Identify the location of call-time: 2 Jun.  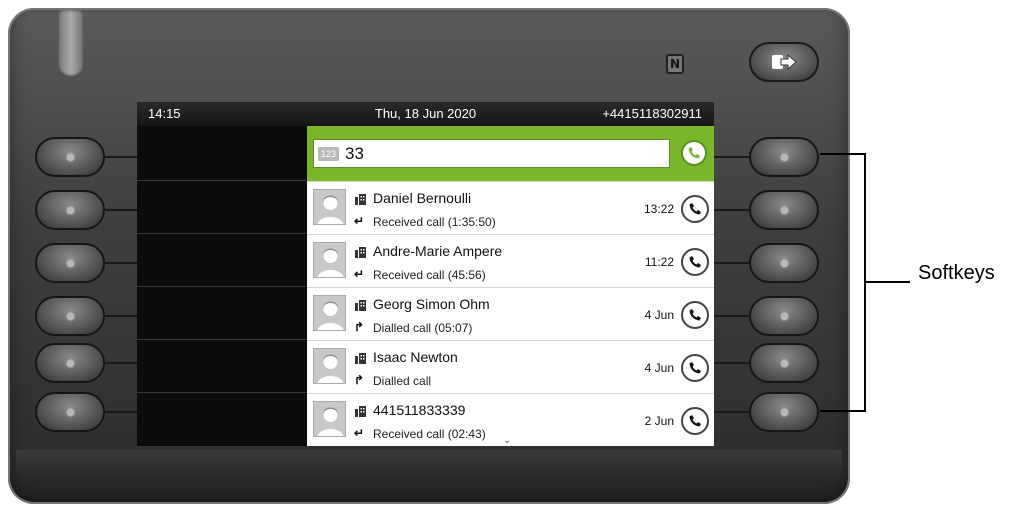
(659, 421).